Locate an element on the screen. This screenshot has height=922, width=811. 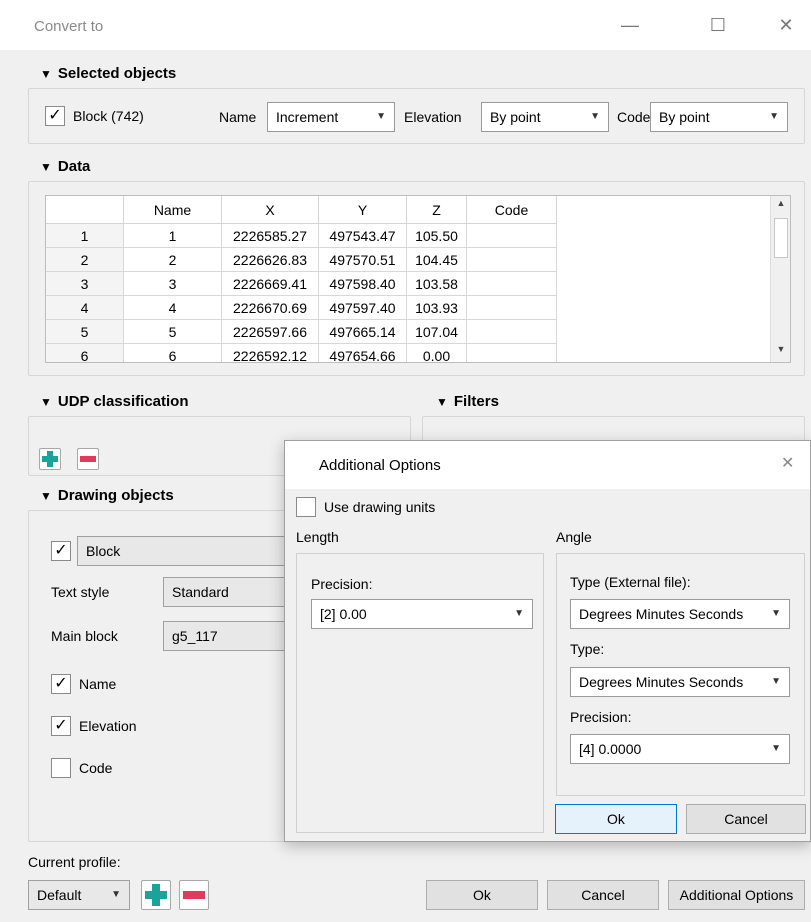
row-header: 4 is located at coordinates (85, 308).